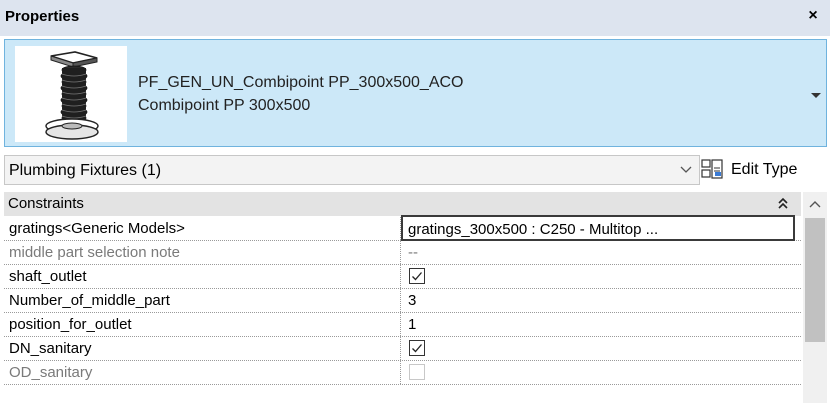  What do you see at coordinates (94, 252) in the screenshot?
I see `property-name: middle part selection note` at bounding box center [94, 252].